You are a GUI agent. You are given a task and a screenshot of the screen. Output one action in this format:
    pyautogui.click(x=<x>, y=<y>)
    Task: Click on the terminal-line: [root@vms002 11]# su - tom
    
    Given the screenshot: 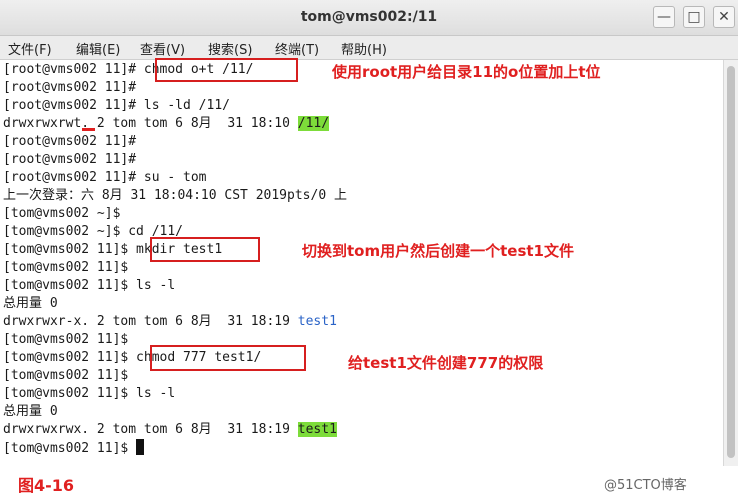 What is the action you would take?
    pyautogui.click(x=105, y=177)
    